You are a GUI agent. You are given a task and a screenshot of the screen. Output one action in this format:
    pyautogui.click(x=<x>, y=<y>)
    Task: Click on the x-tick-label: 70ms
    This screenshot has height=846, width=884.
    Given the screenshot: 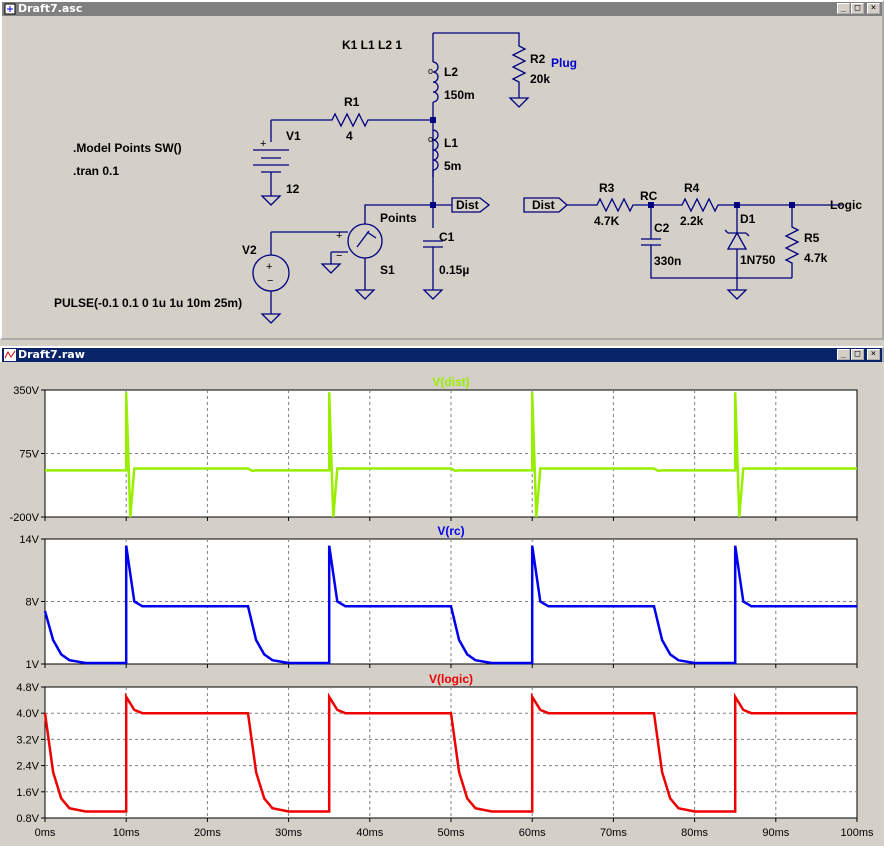 What is the action you would take?
    pyautogui.click(x=613, y=833)
    